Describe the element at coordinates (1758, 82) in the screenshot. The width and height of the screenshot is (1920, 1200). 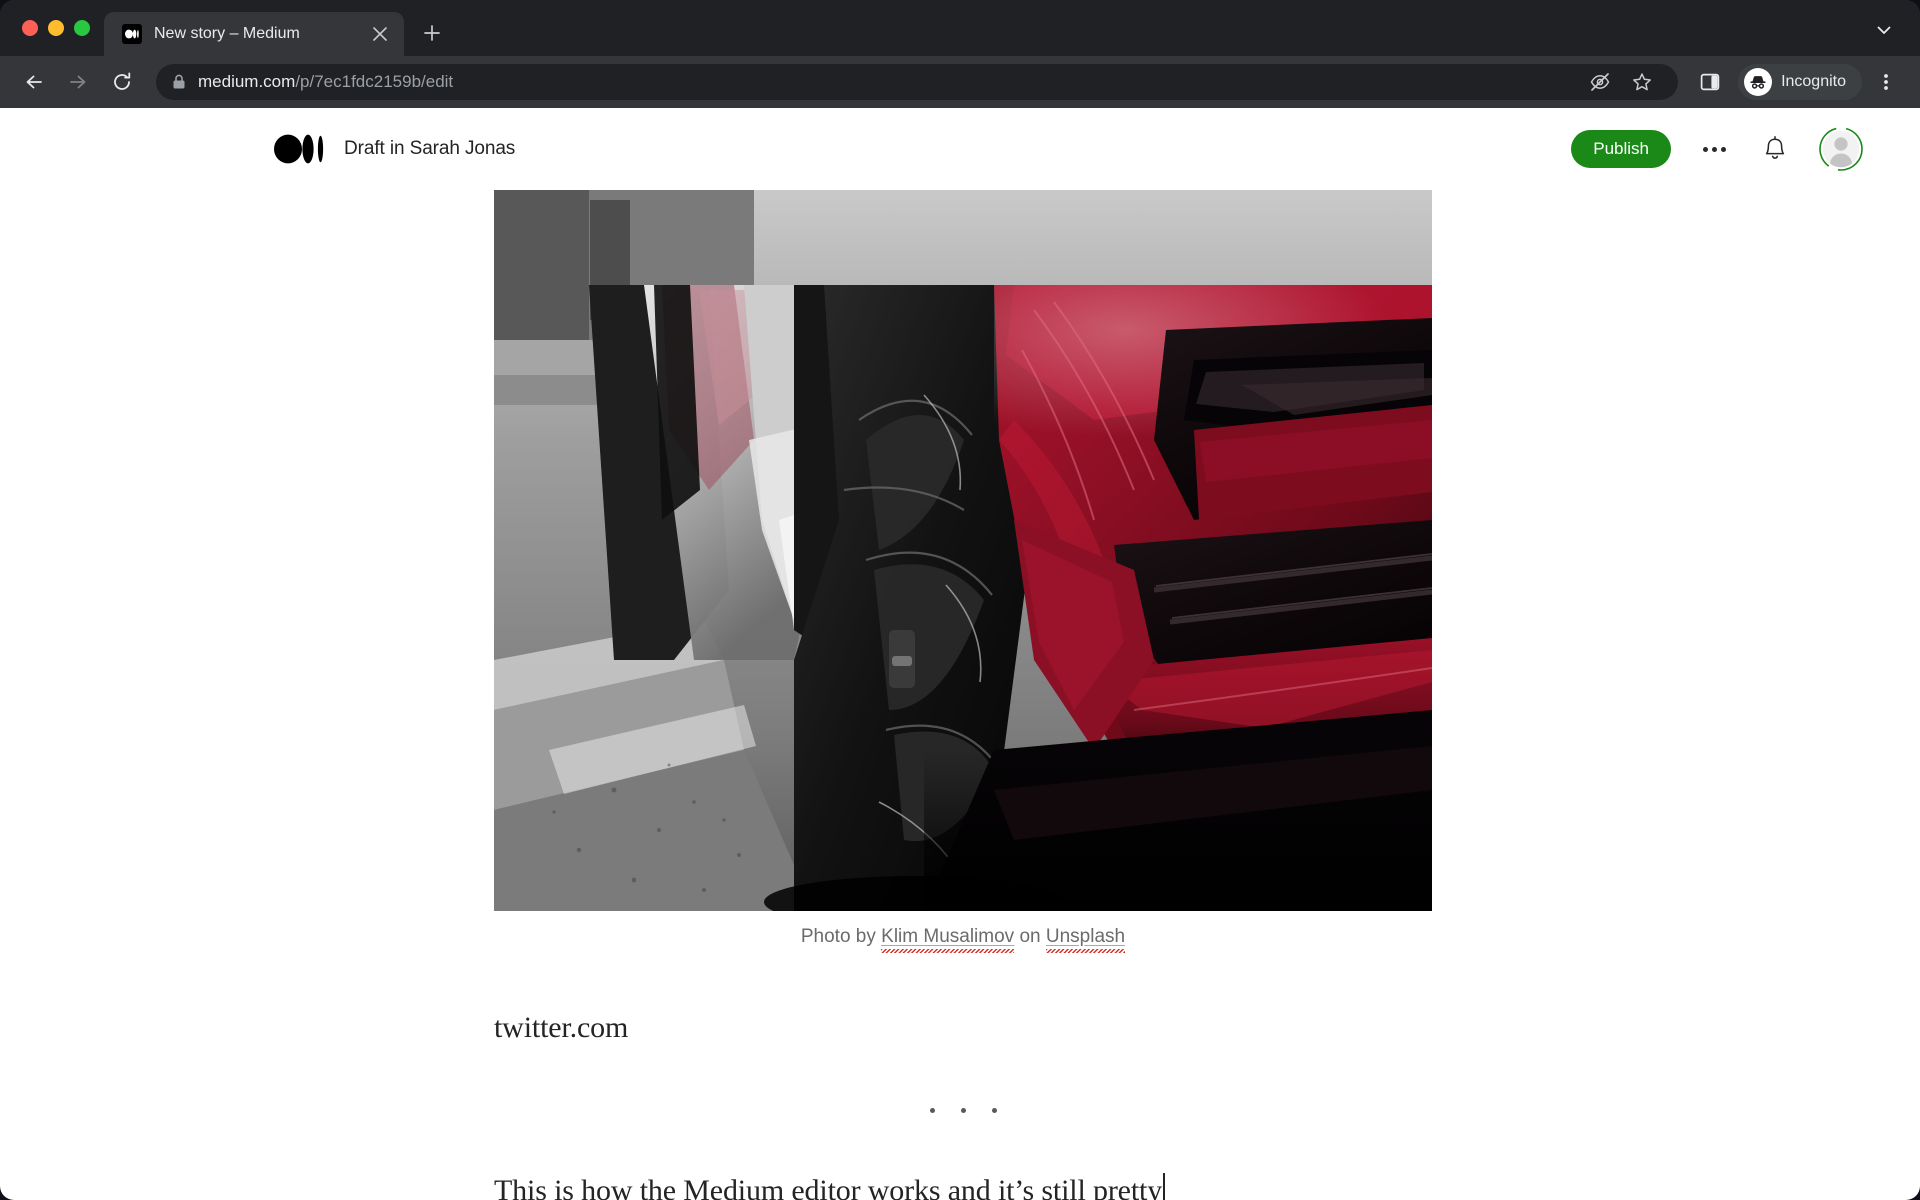
I see `incognito-spy-icon` at that location.